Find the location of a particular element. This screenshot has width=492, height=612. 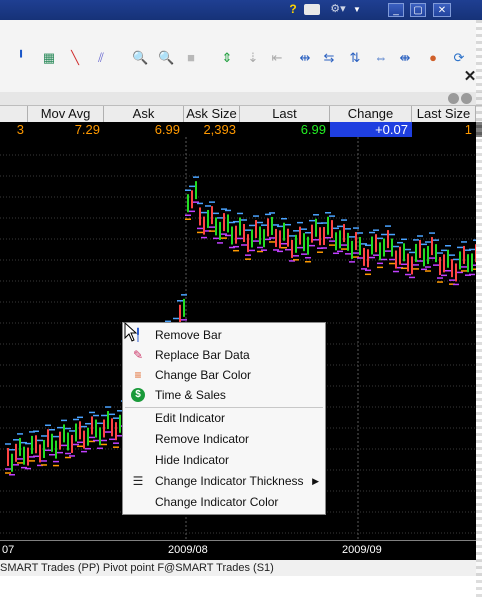

x-tick: 2009/09 is located at coordinates (362, 550).